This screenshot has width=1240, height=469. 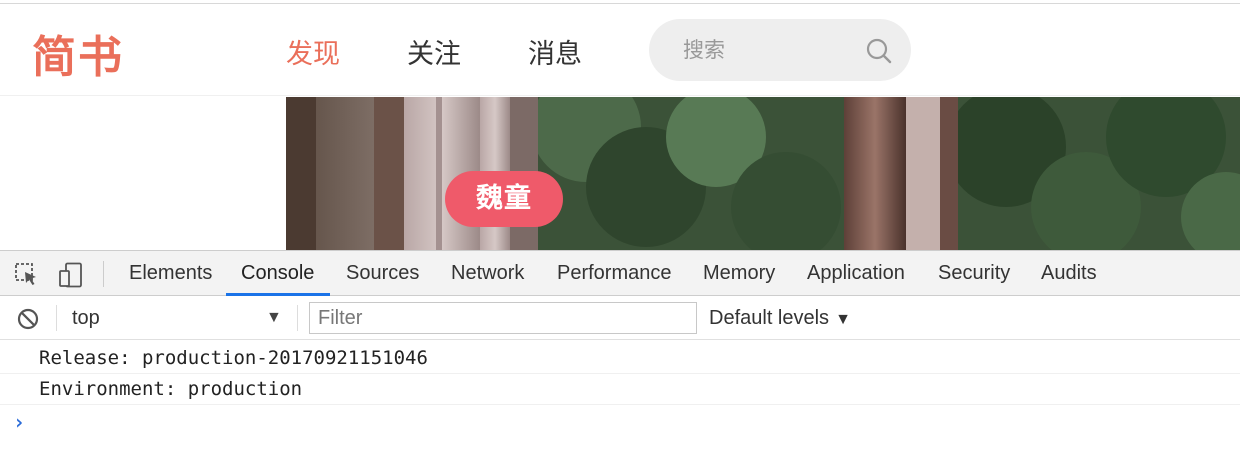 What do you see at coordinates (504, 199) in the screenshot?
I see `author-tag: 魏童` at bounding box center [504, 199].